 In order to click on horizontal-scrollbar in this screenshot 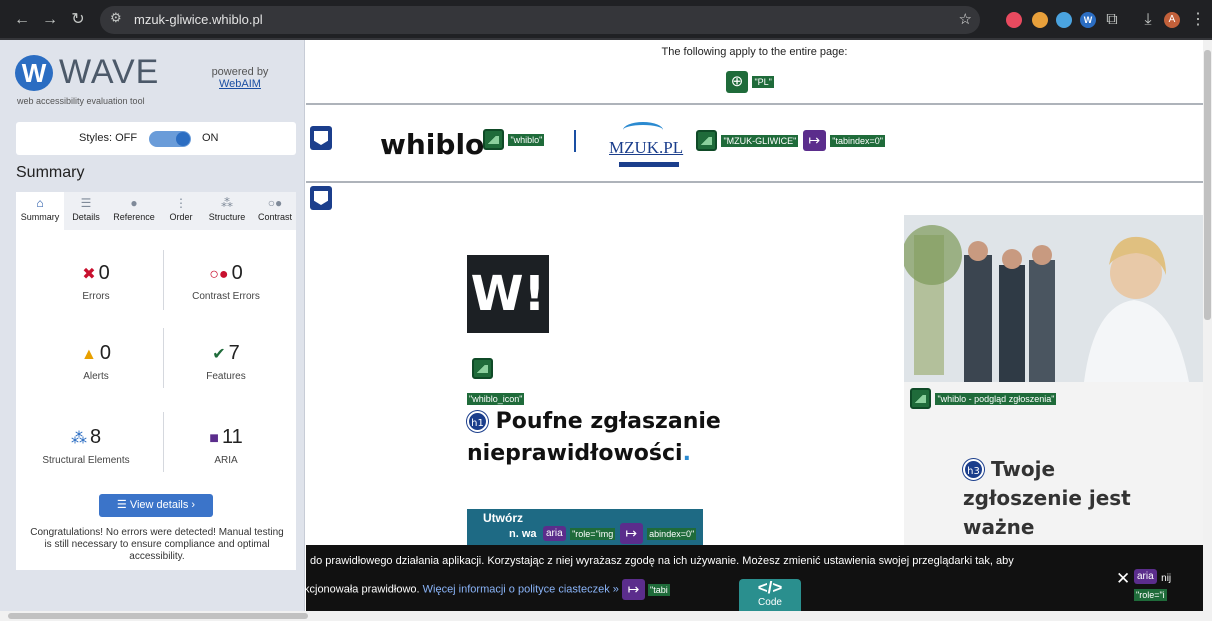, I will do `click(606, 616)`.